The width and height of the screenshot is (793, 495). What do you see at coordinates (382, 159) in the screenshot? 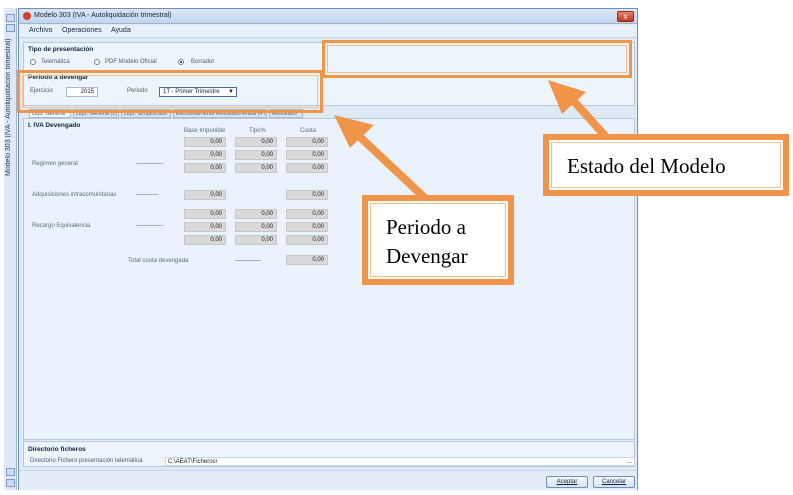
I see `arrow-to-periodo` at bounding box center [382, 159].